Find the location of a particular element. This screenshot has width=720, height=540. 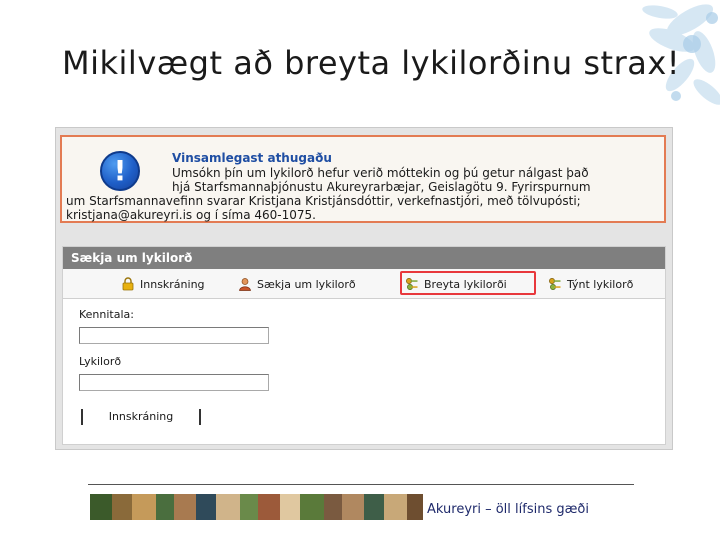

footer-tagline: Akureyri – öll lífsins gæði is located at coordinates (508, 509).